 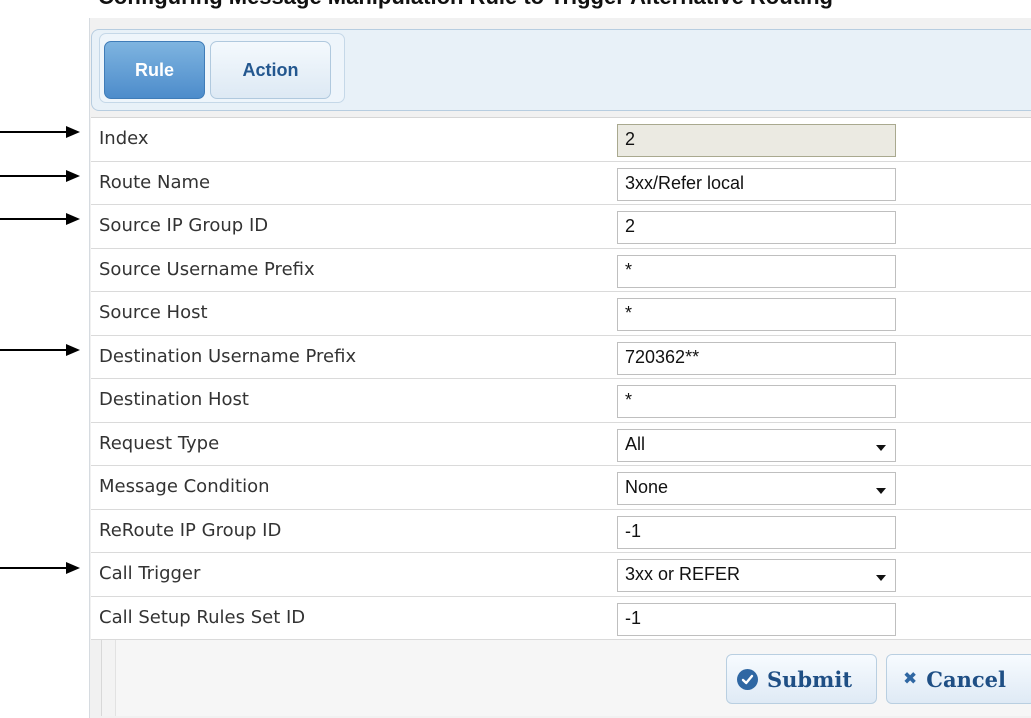 I want to click on destination-host-input: *, so click(x=756, y=401).